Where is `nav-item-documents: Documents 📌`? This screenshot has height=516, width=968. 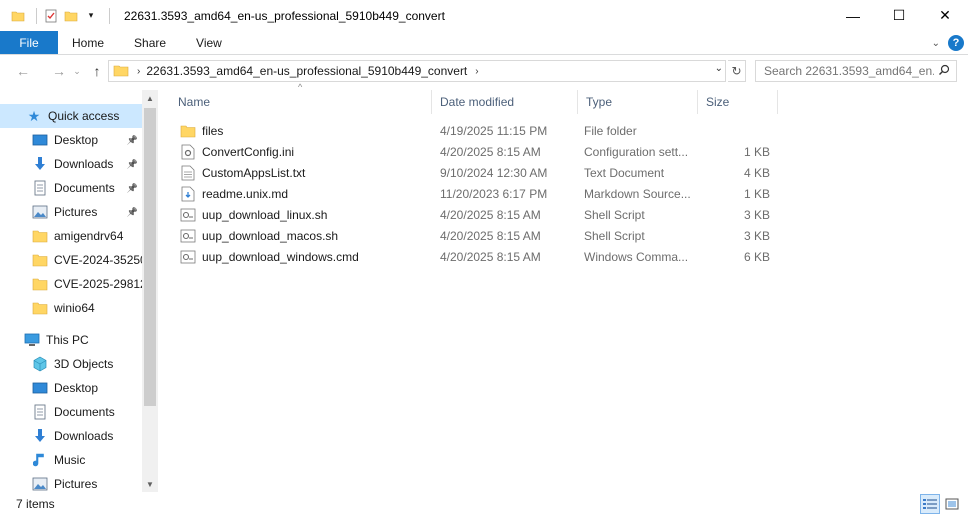 nav-item-documents: Documents 📌 is located at coordinates (71, 188).